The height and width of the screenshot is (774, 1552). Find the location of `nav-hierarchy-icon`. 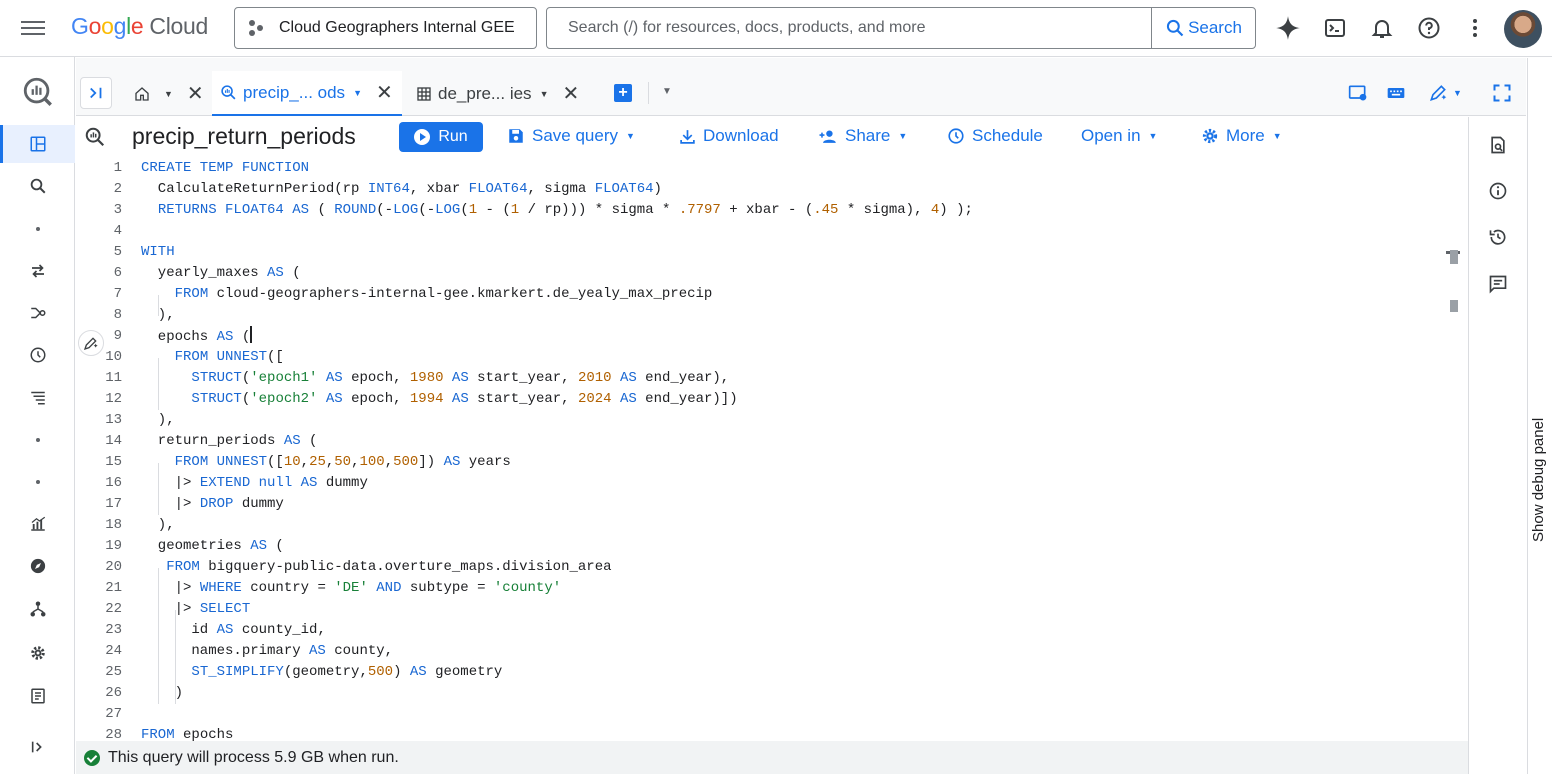

nav-hierarchy-icon is located at coordinates (37, 609).